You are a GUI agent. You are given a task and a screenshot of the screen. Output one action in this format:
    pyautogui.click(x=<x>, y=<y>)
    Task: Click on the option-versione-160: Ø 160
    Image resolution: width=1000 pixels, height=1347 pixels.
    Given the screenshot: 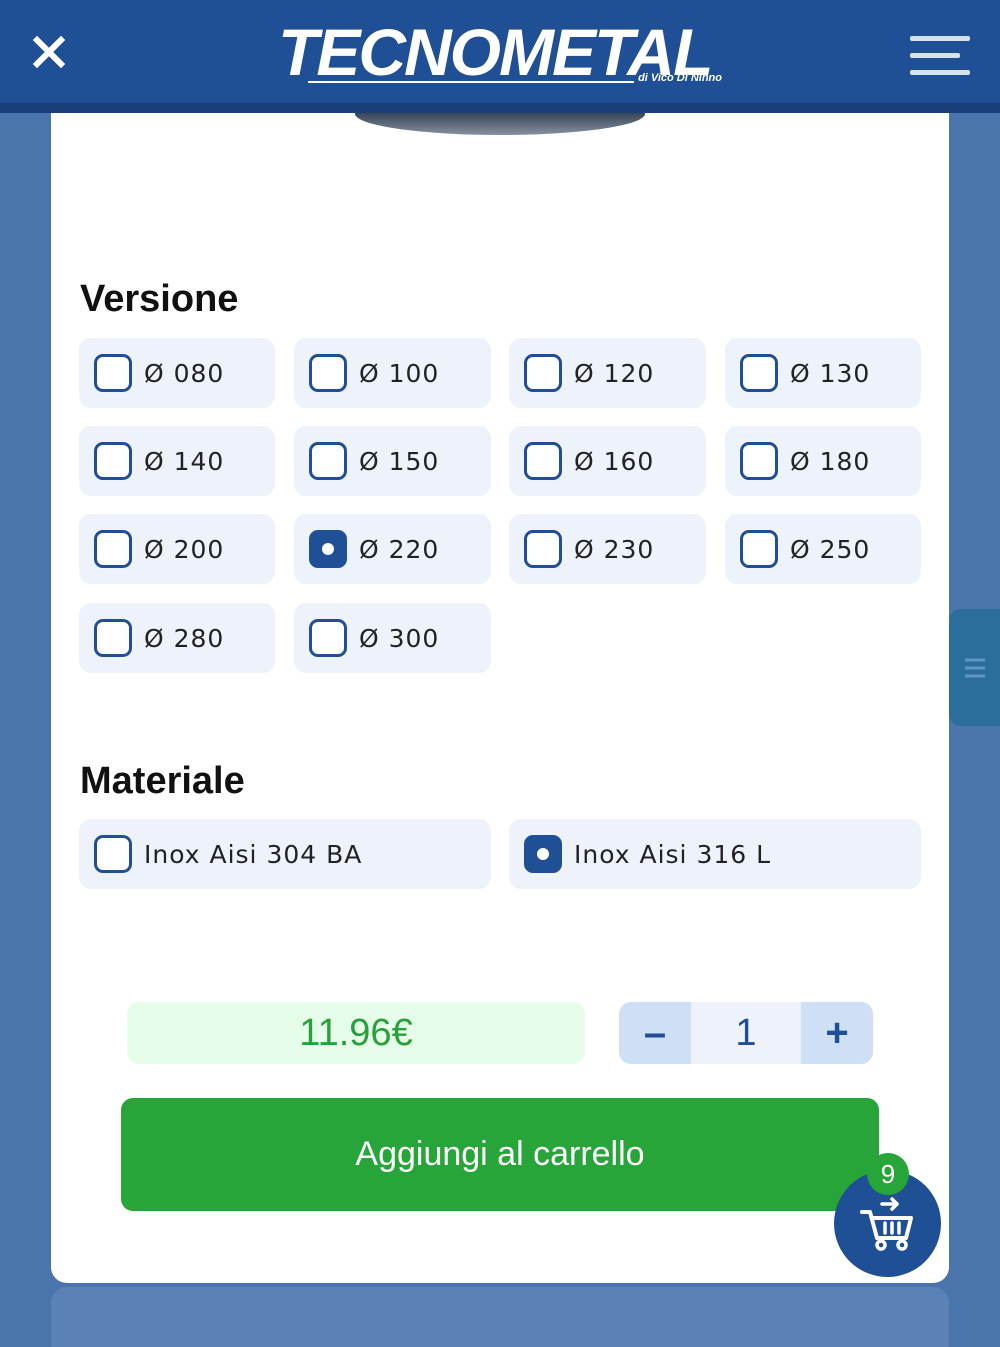 What is the action you would take?
    pyautogui.click(x=607, y=461)
    